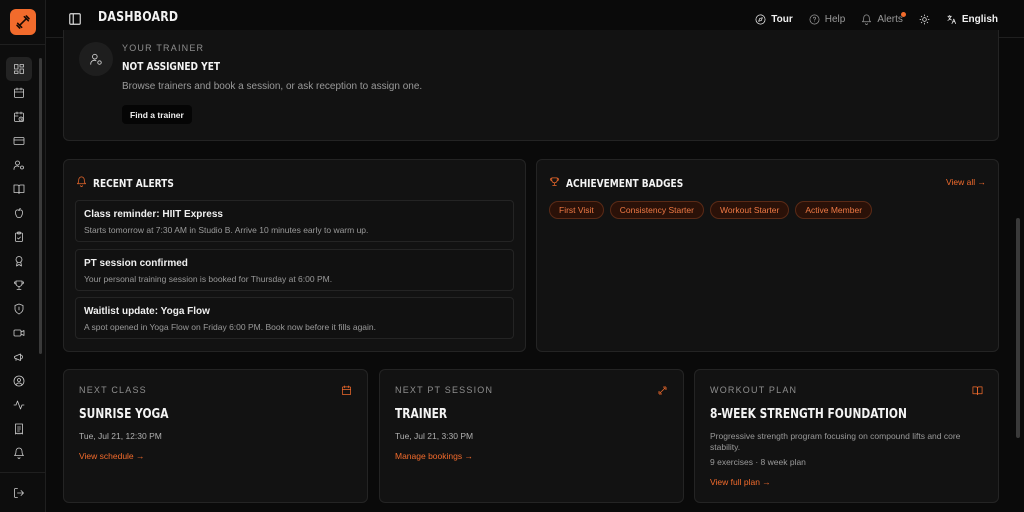 The width and height of the screenshot is (1024, 512). What do you see at coordinates (124, 414) in the screenshot?
I see `next-class-title: SUNRISE YOGA` at bounding box center [124, 414].